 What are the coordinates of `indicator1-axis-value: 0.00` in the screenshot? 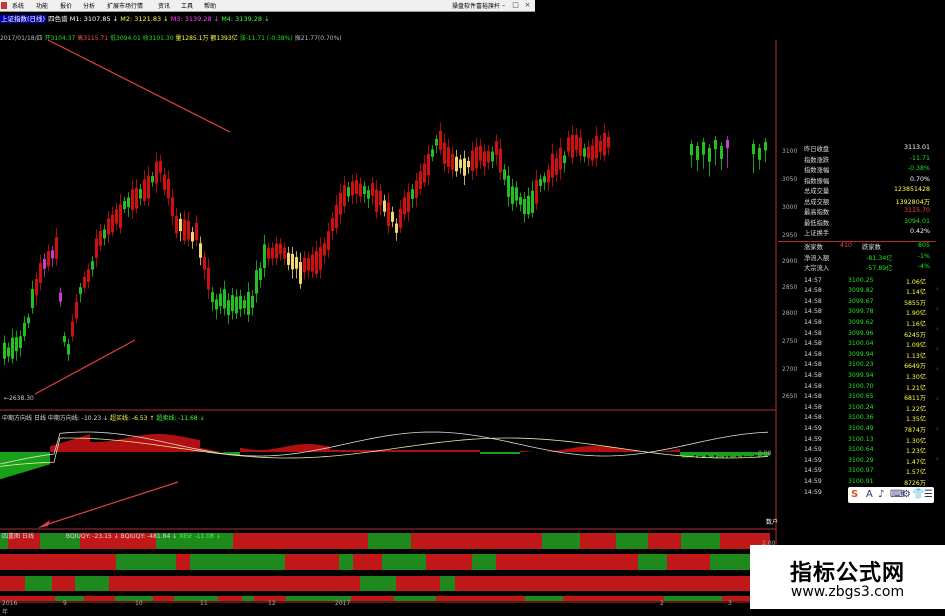 It's located at (764, 453).